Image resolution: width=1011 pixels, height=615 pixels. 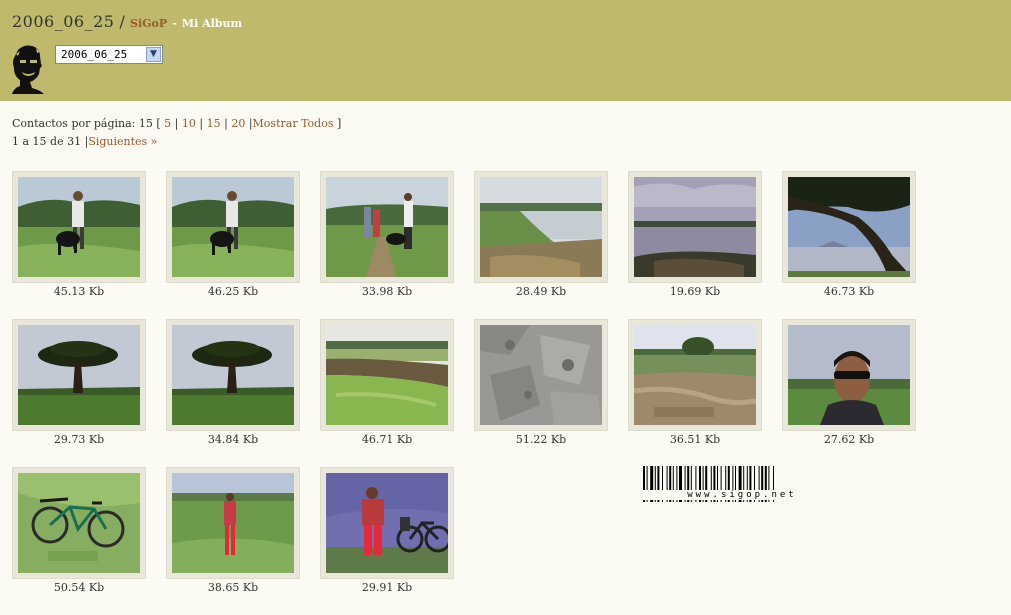 What do you see at coordinates (695, 439) in the screenshot?
I see `photo-file-size: 36.51 Kb` at bounding box center [695, 439].